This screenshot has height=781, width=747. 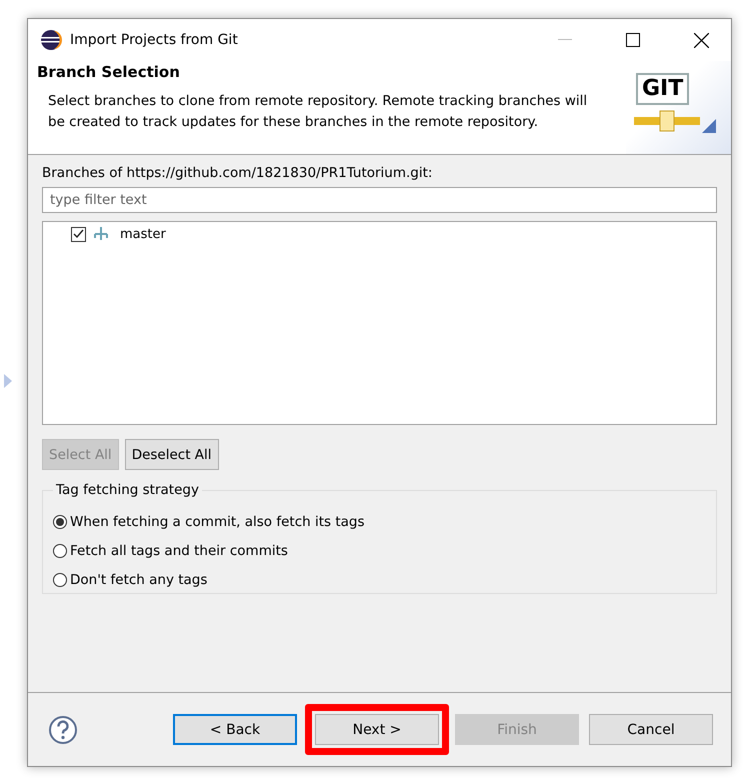 I want to click on arrow-icon, so click(x=8, y=381).